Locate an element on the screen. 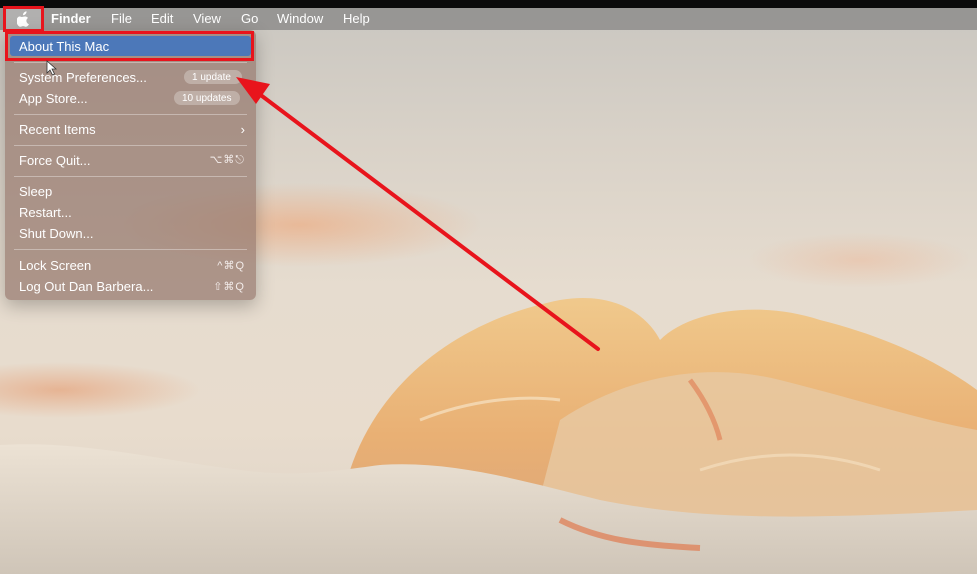 This screenshot has width=977, height=574. chevron-right-icon: › is located at coordinates (242, 129).